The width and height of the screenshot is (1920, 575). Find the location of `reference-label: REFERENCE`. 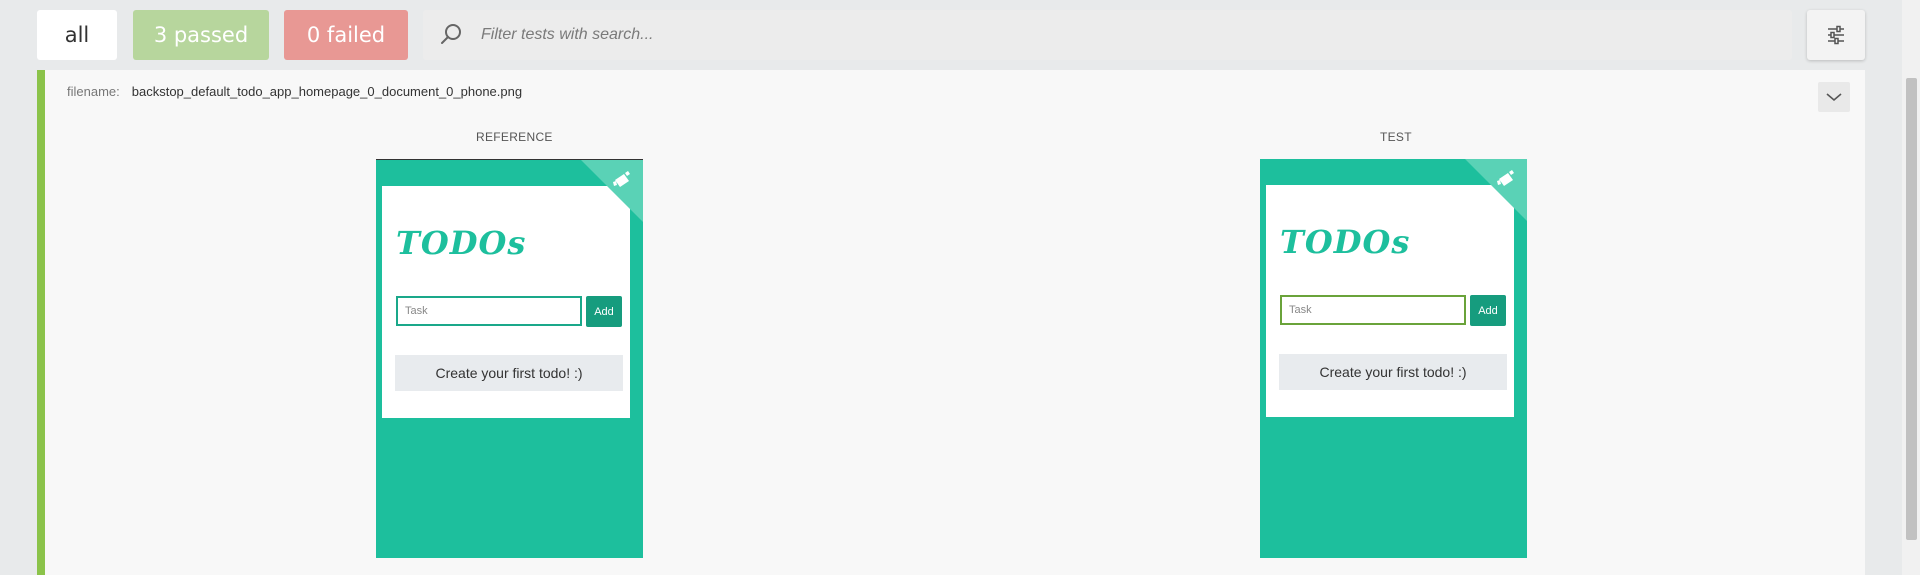

reference-label: REFERENCE is located at coordinates (514, 137).